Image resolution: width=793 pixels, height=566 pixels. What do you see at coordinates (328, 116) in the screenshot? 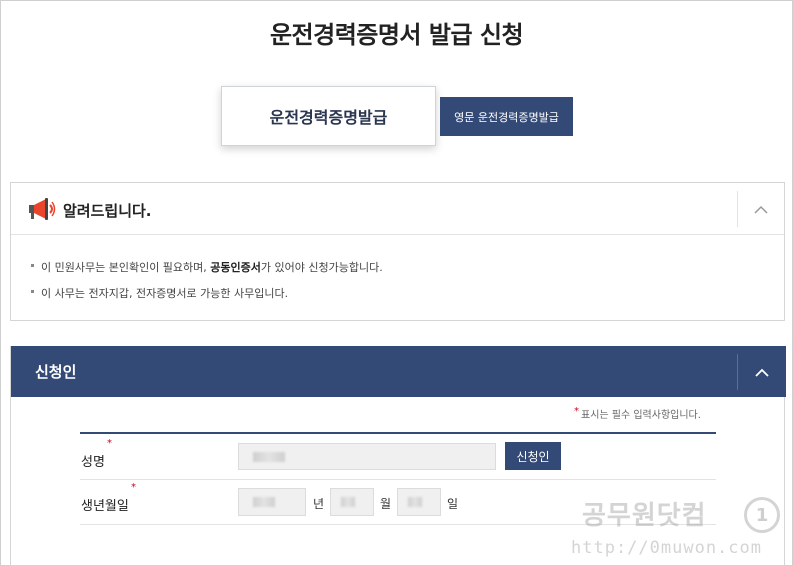
I see `tab-driving-record: 운전경력증명발급` at bounding box center [328, 116].